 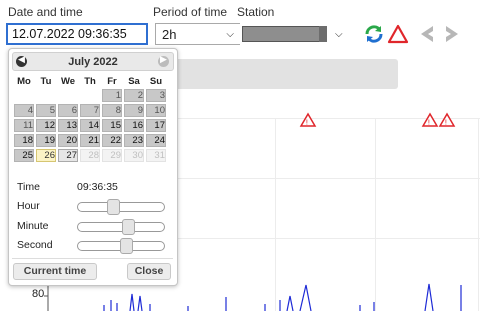 What do you see at coordinates (284, 74) in the screenshot?
I see `chart-tab-bar` at bounding box center [284, 74].